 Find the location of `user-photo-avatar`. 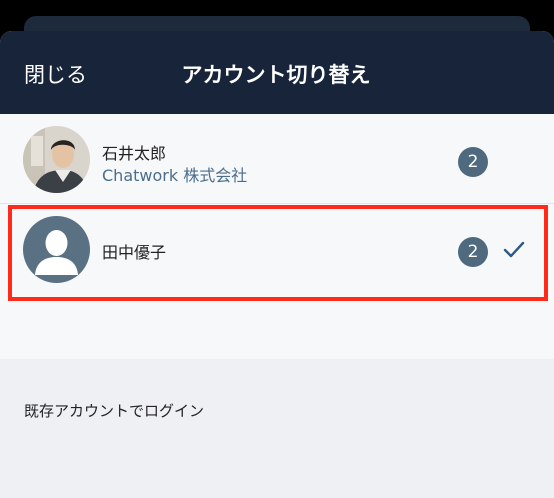

user-photo-avatar is located at coordinates (56, 159).